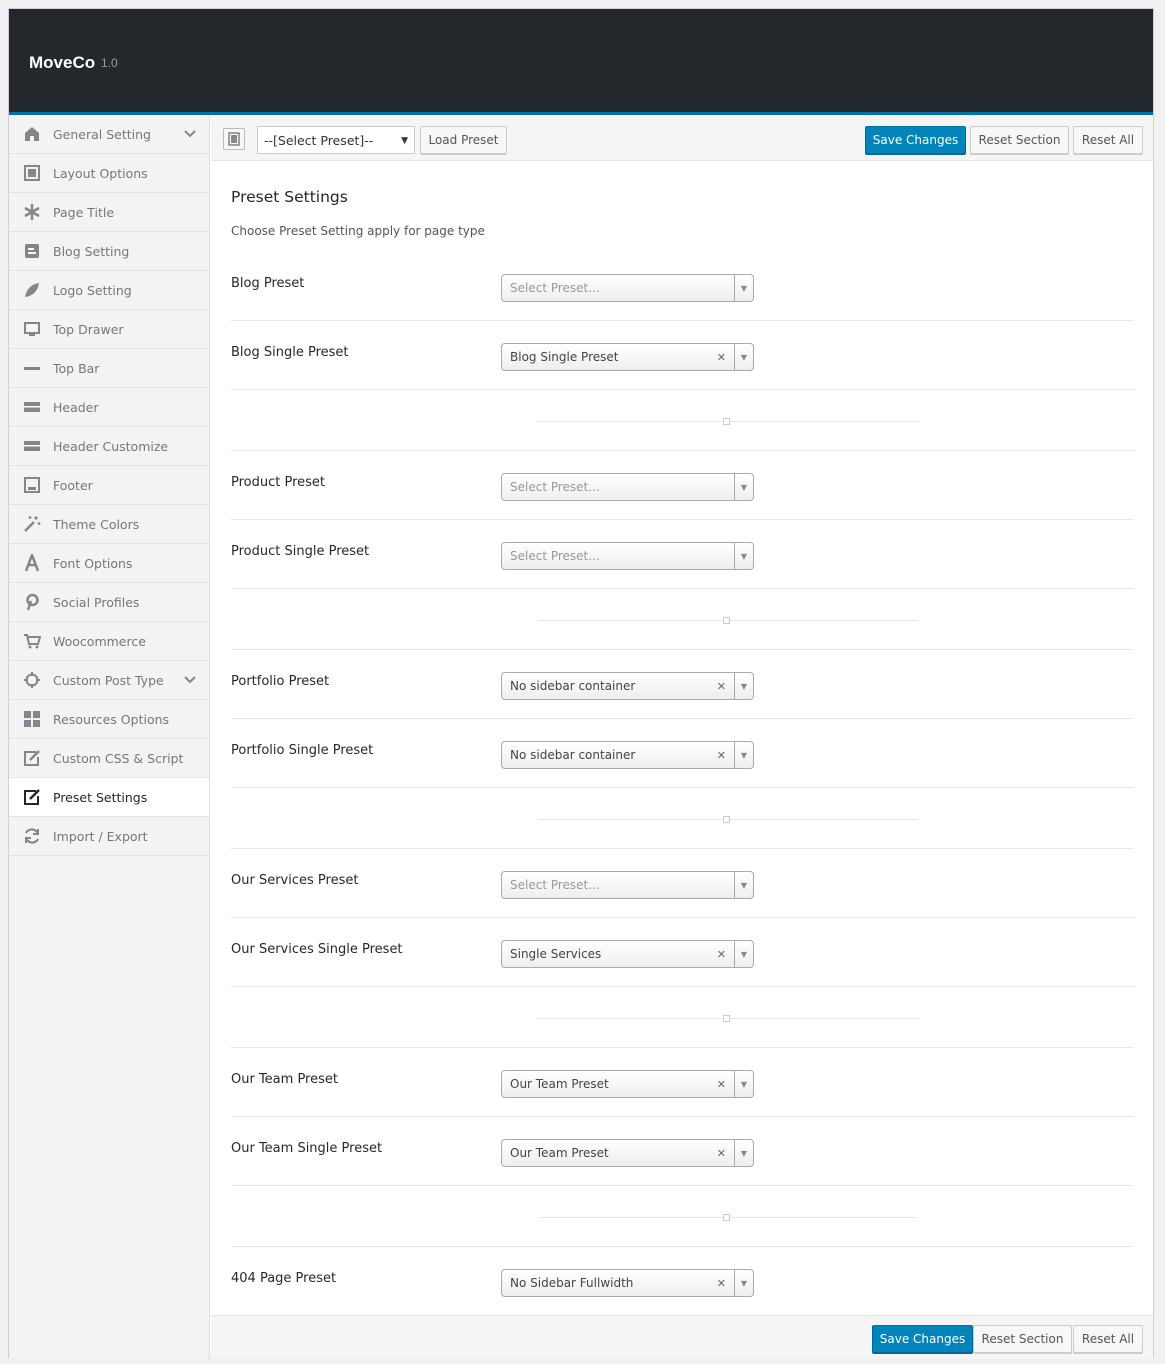 Image resolution: width=1165 pixels, height=1364 pixels. What do you see at coordinates (109, 134) in the screenshot?
I see `sidebar-item-general-setting: General Setting` at bounding box center [109, 134].